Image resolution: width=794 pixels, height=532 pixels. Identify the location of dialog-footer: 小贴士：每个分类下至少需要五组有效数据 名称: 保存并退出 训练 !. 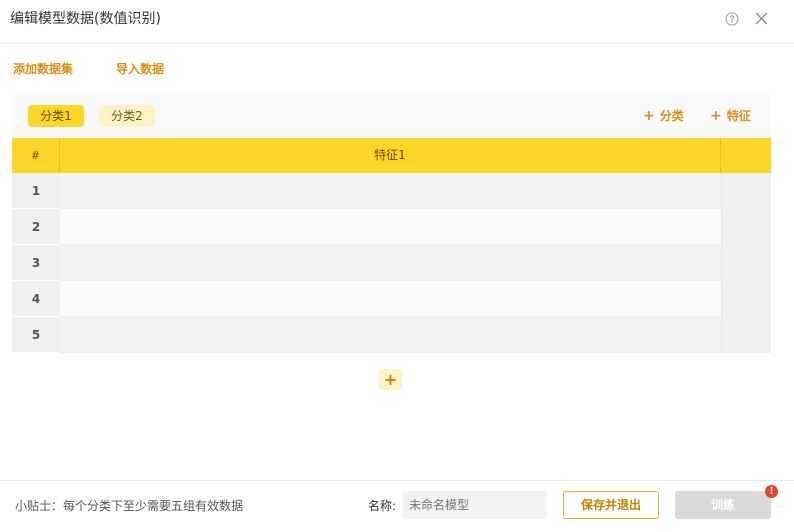
(397, 506).